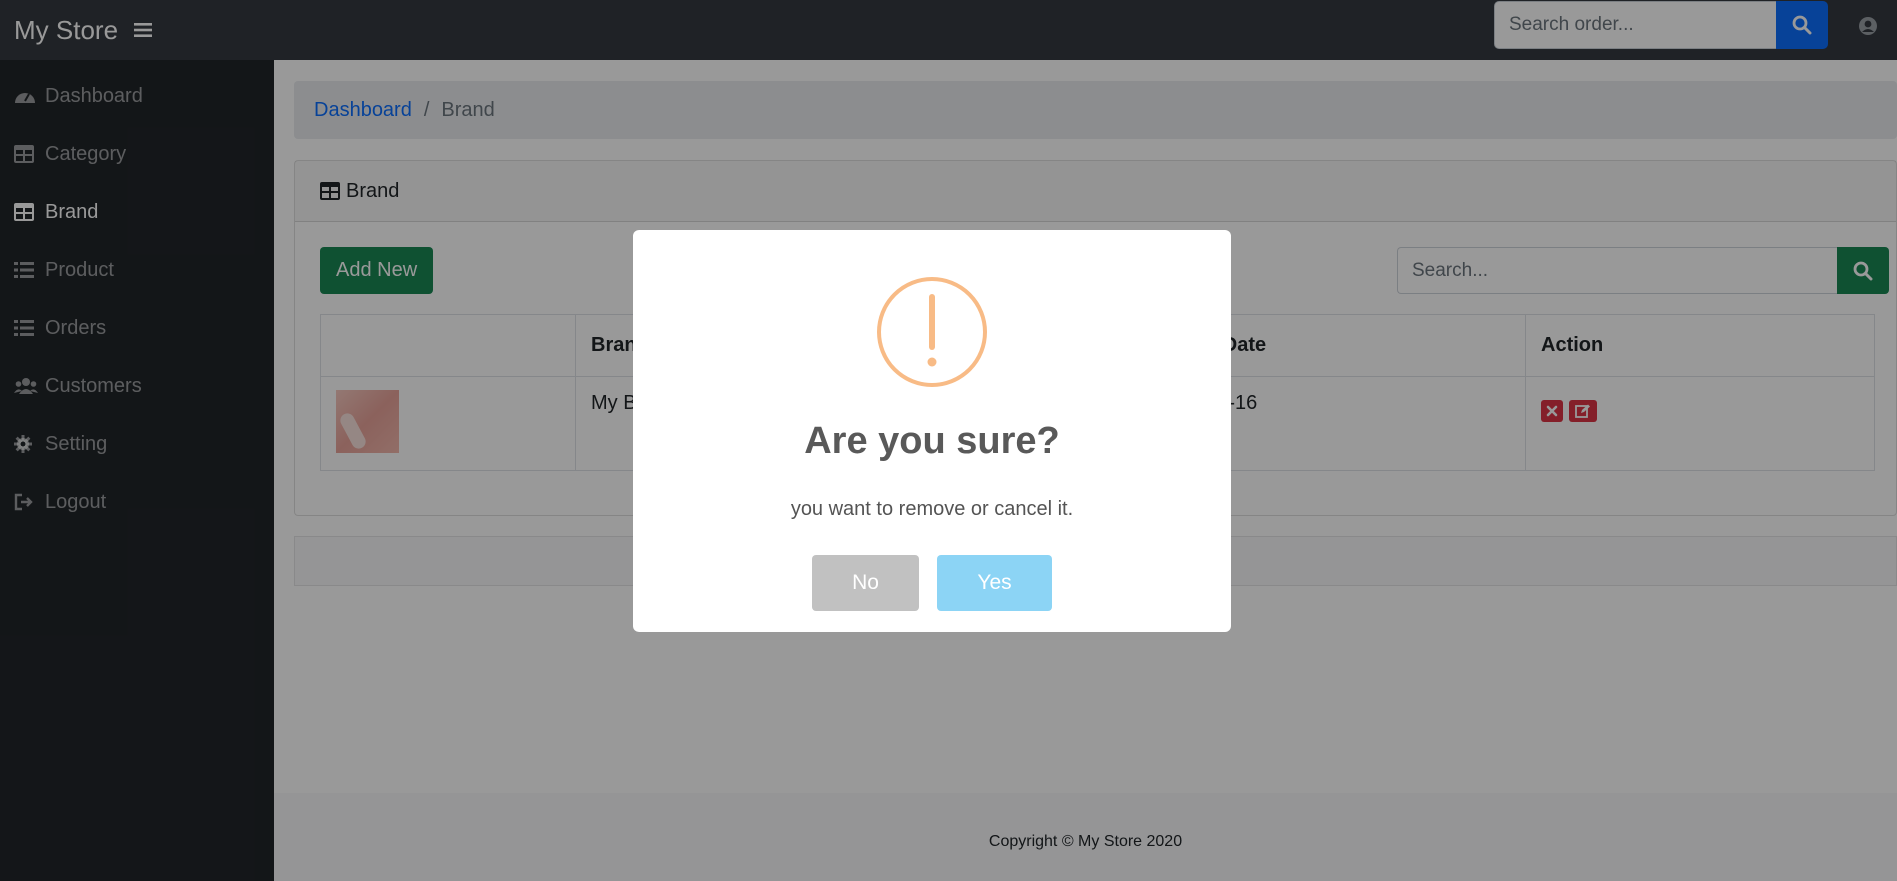 The width and height of the screenshot is (1897, 881). I want to click on no-button: No, so click(865, 583).